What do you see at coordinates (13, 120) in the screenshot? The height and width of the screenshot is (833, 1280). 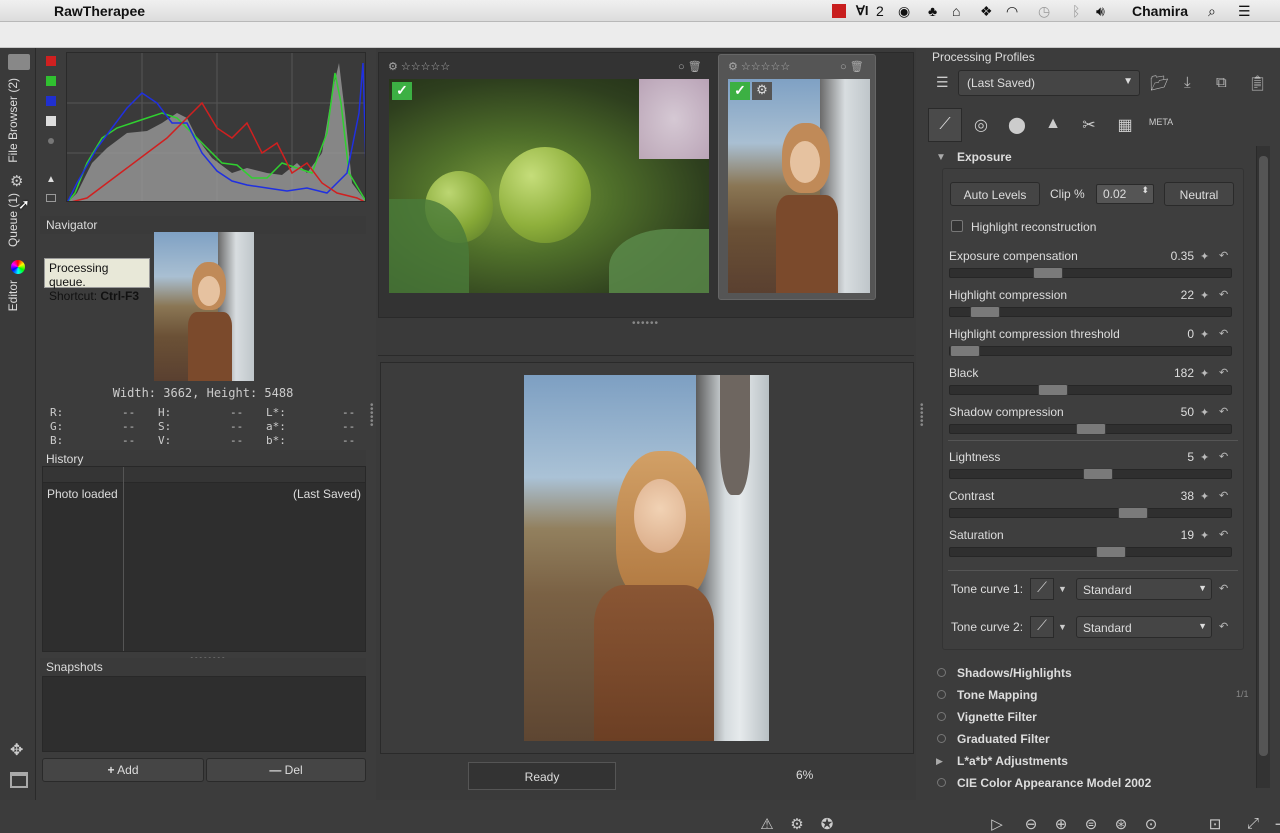 I see `tab-file-browser: File Browser (2)` at bounding box center [13, 120].